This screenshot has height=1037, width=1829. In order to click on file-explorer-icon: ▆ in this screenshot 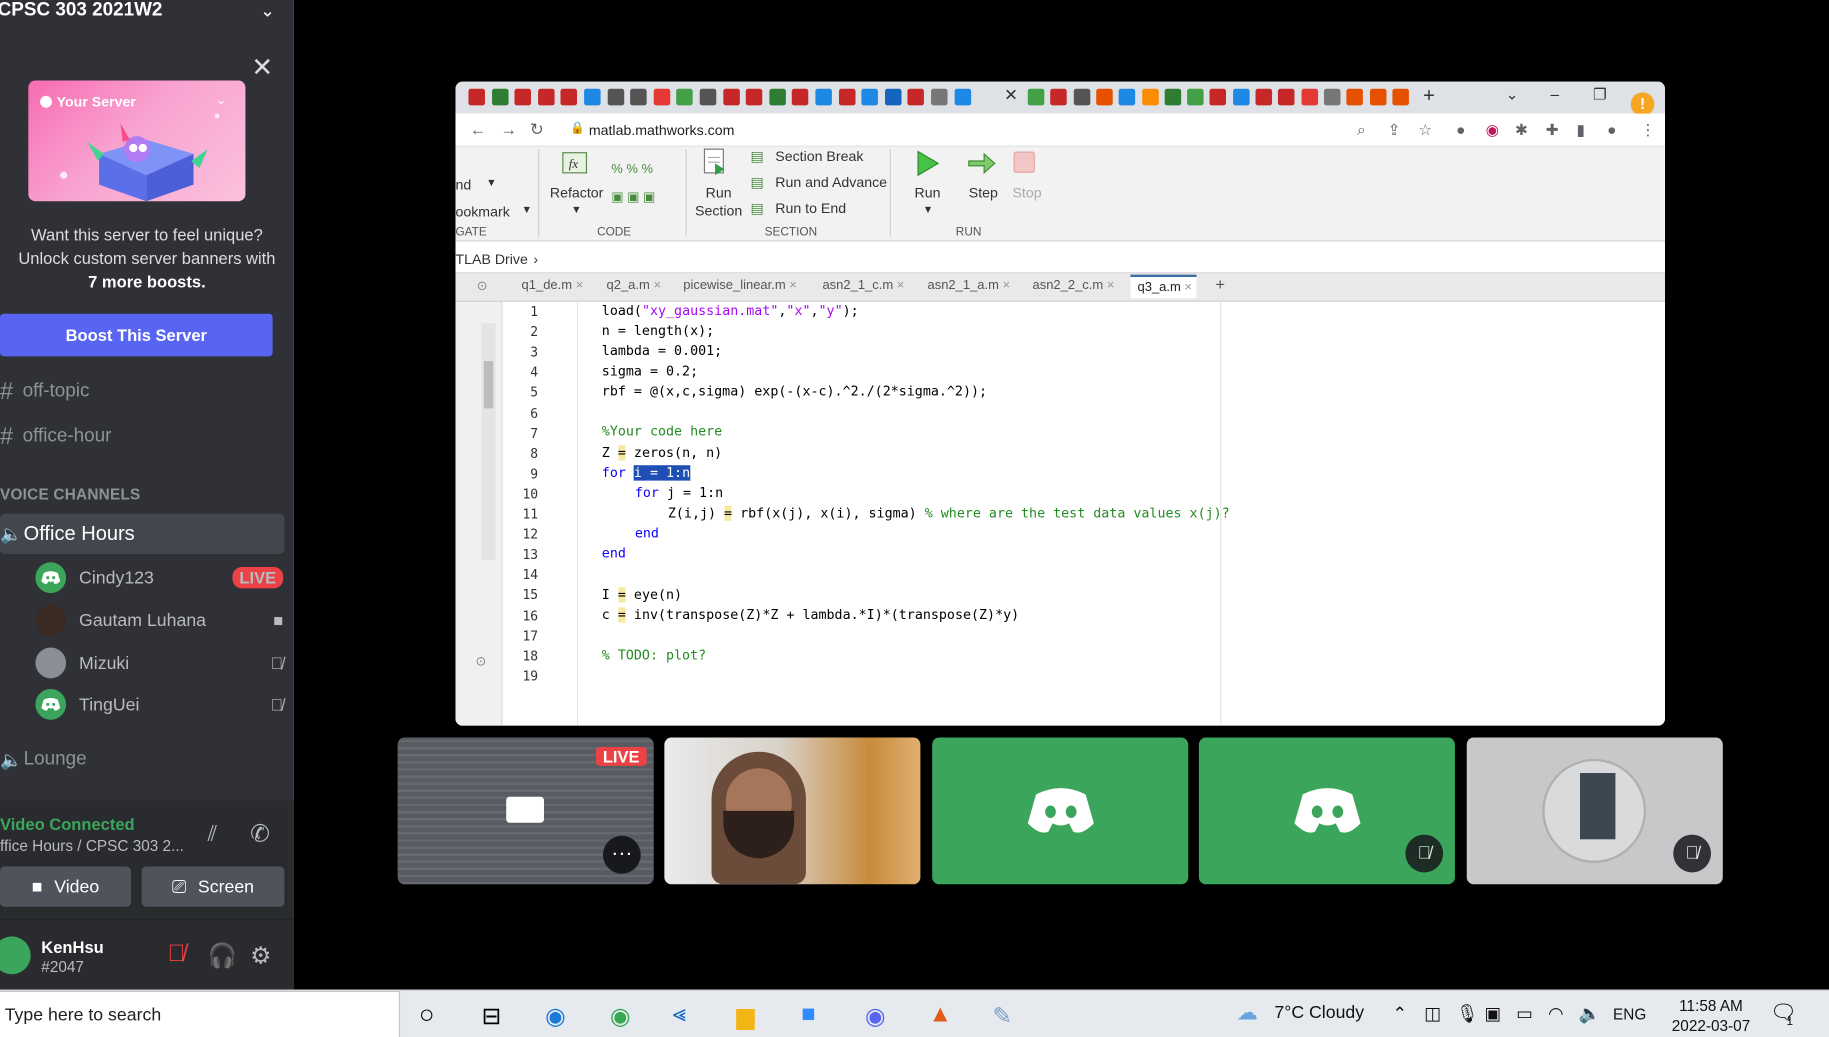, I will do `click(745, 1016)`.